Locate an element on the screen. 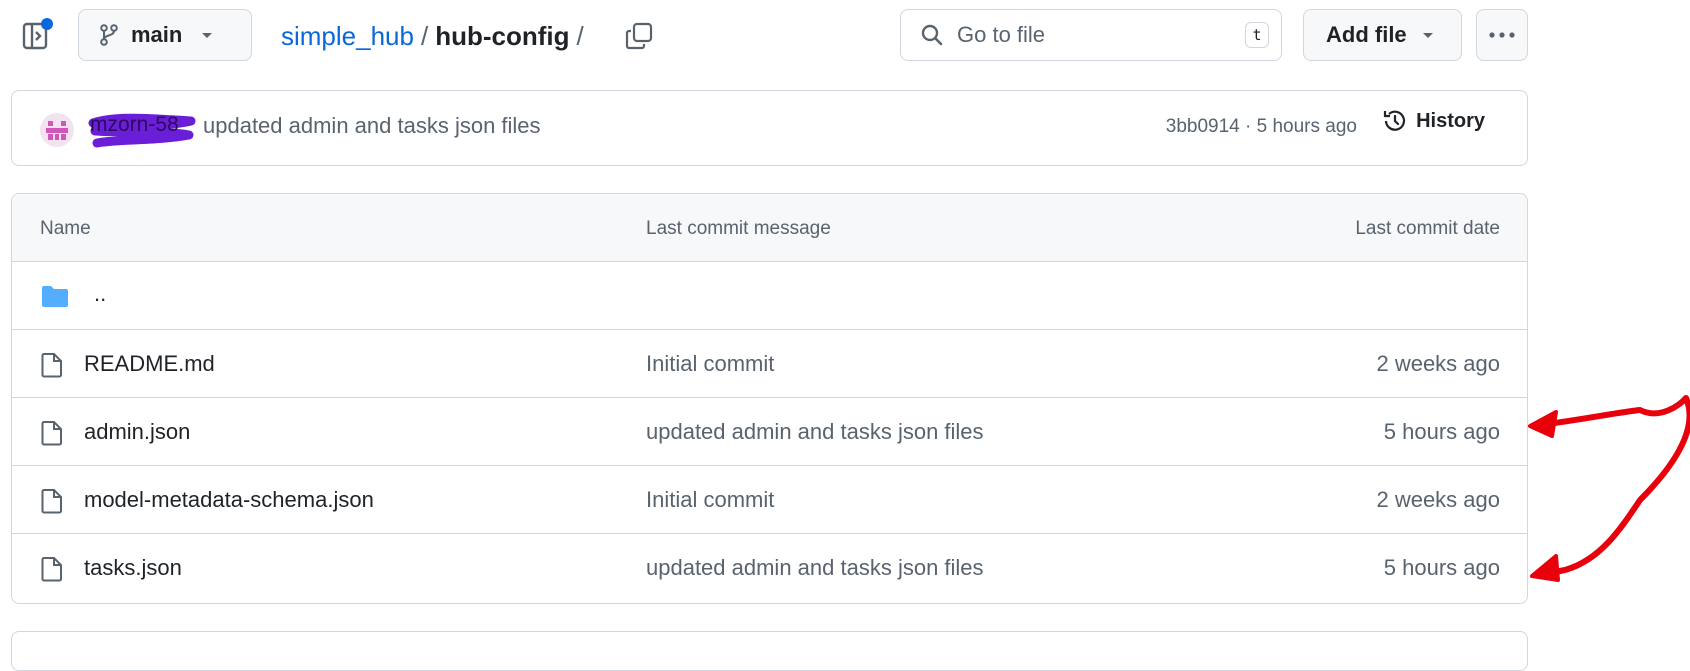 Image resolution: width=1690 pixels, height=671 pixels. search-shortcut-key: t is located at coordinates (1257, 35).